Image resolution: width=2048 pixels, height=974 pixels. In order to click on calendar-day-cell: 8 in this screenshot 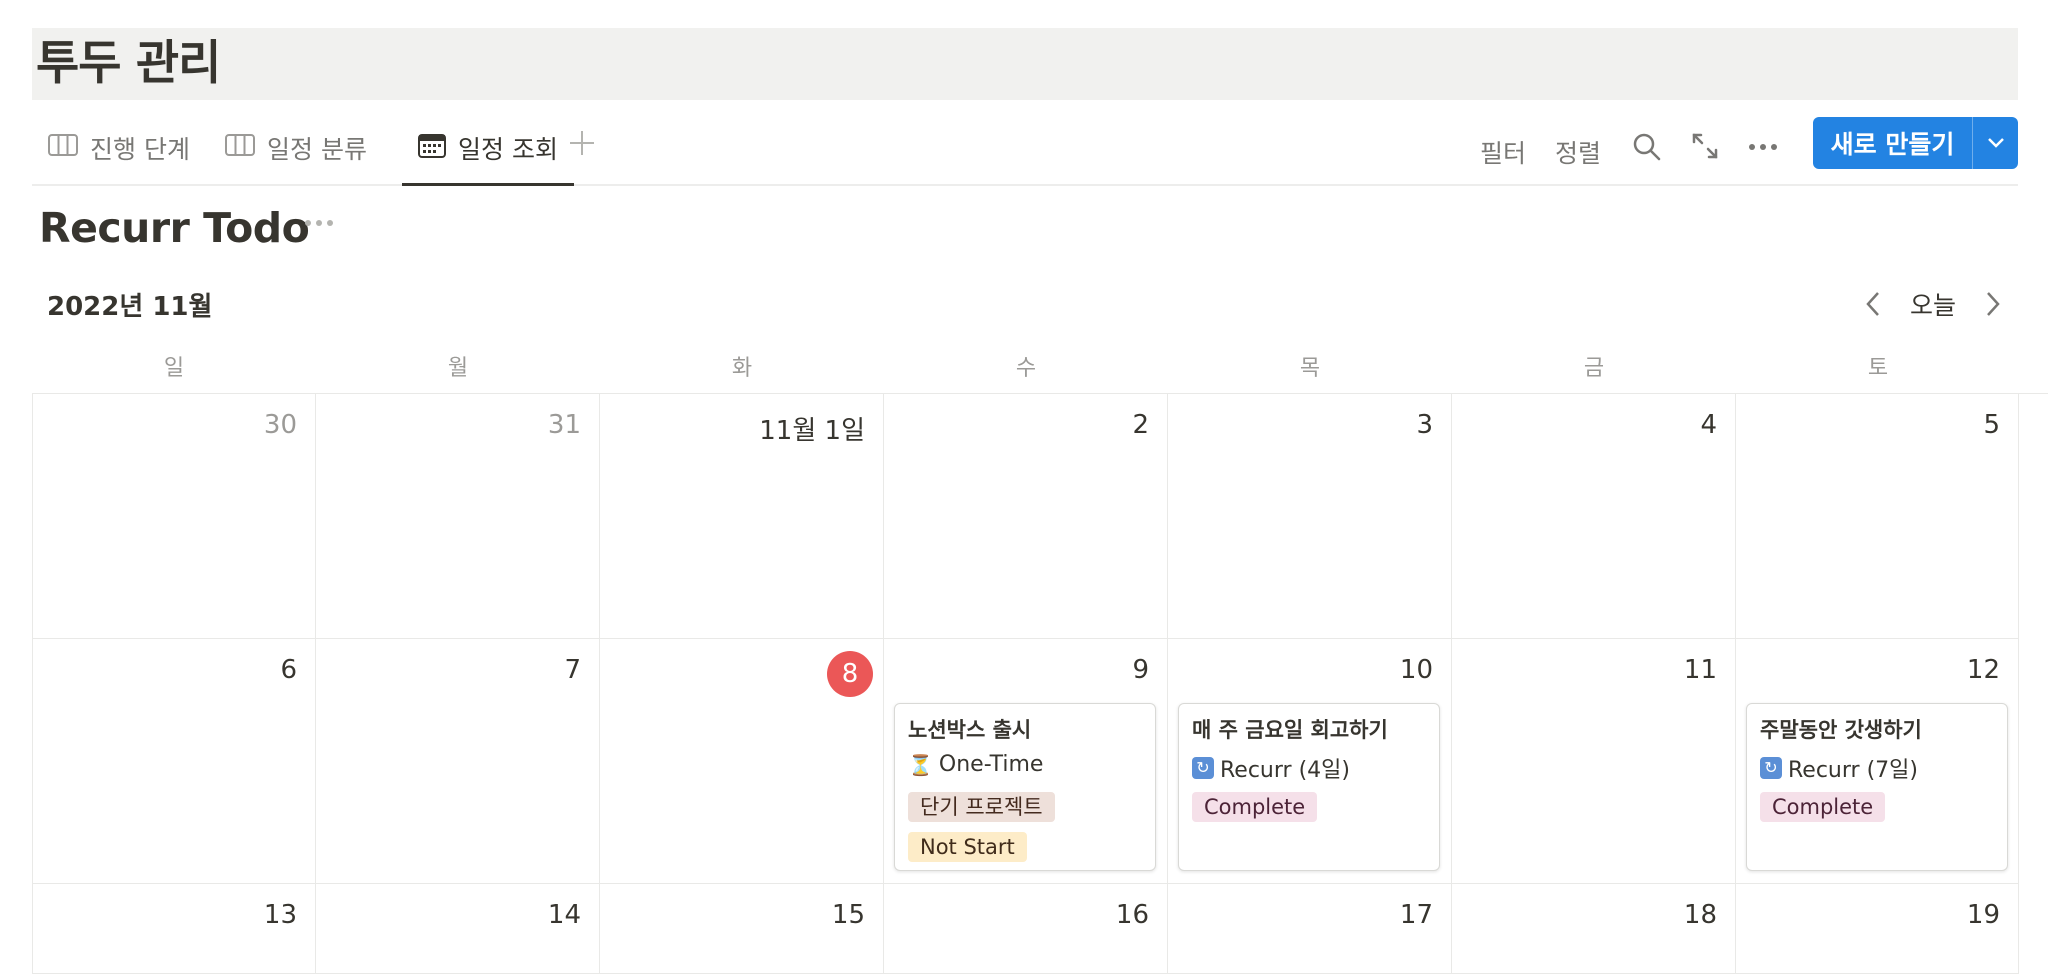, I will do `click(742, 761)`.